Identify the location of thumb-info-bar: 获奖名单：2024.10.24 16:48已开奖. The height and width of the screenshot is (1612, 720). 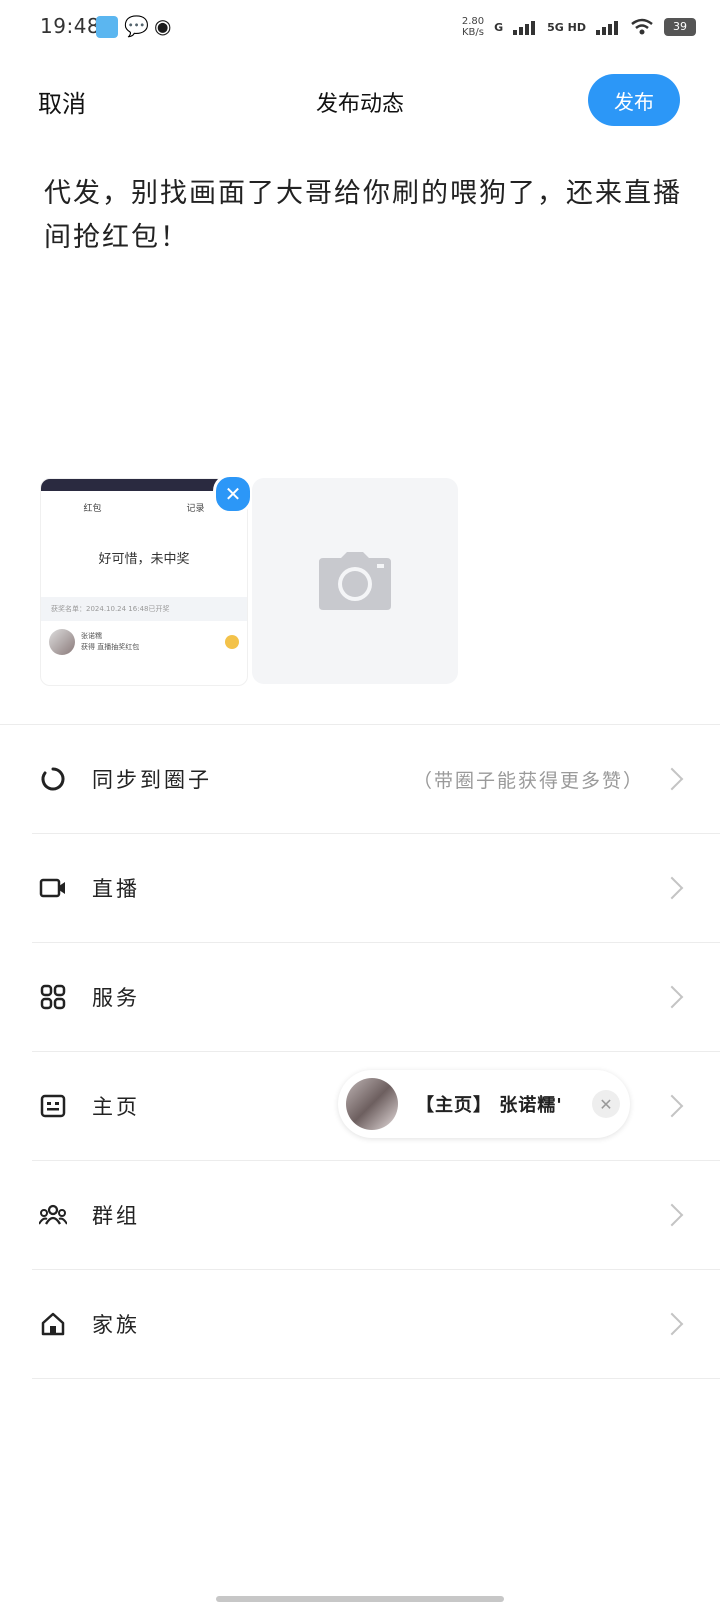
(144, 609).